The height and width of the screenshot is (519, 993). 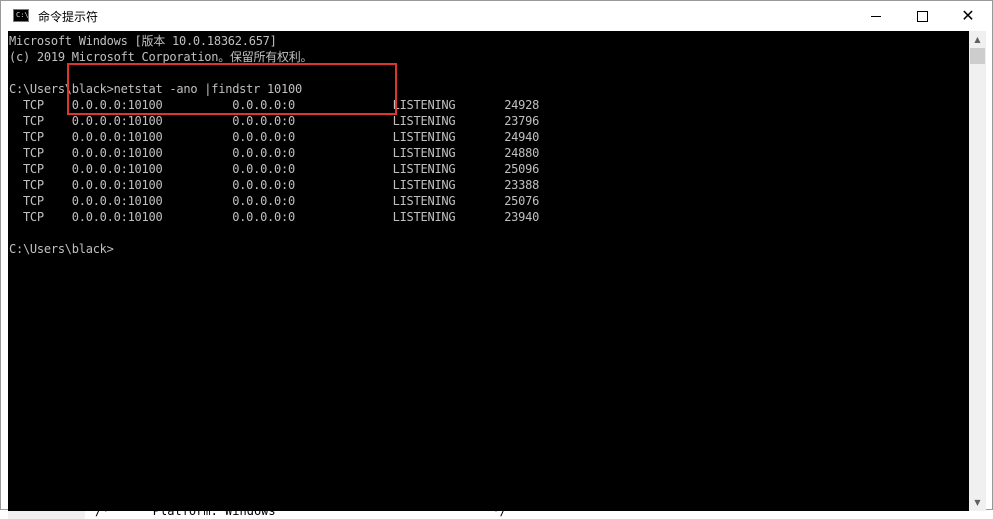 I want to click on maximize-icon, so click(x=922, y=16).